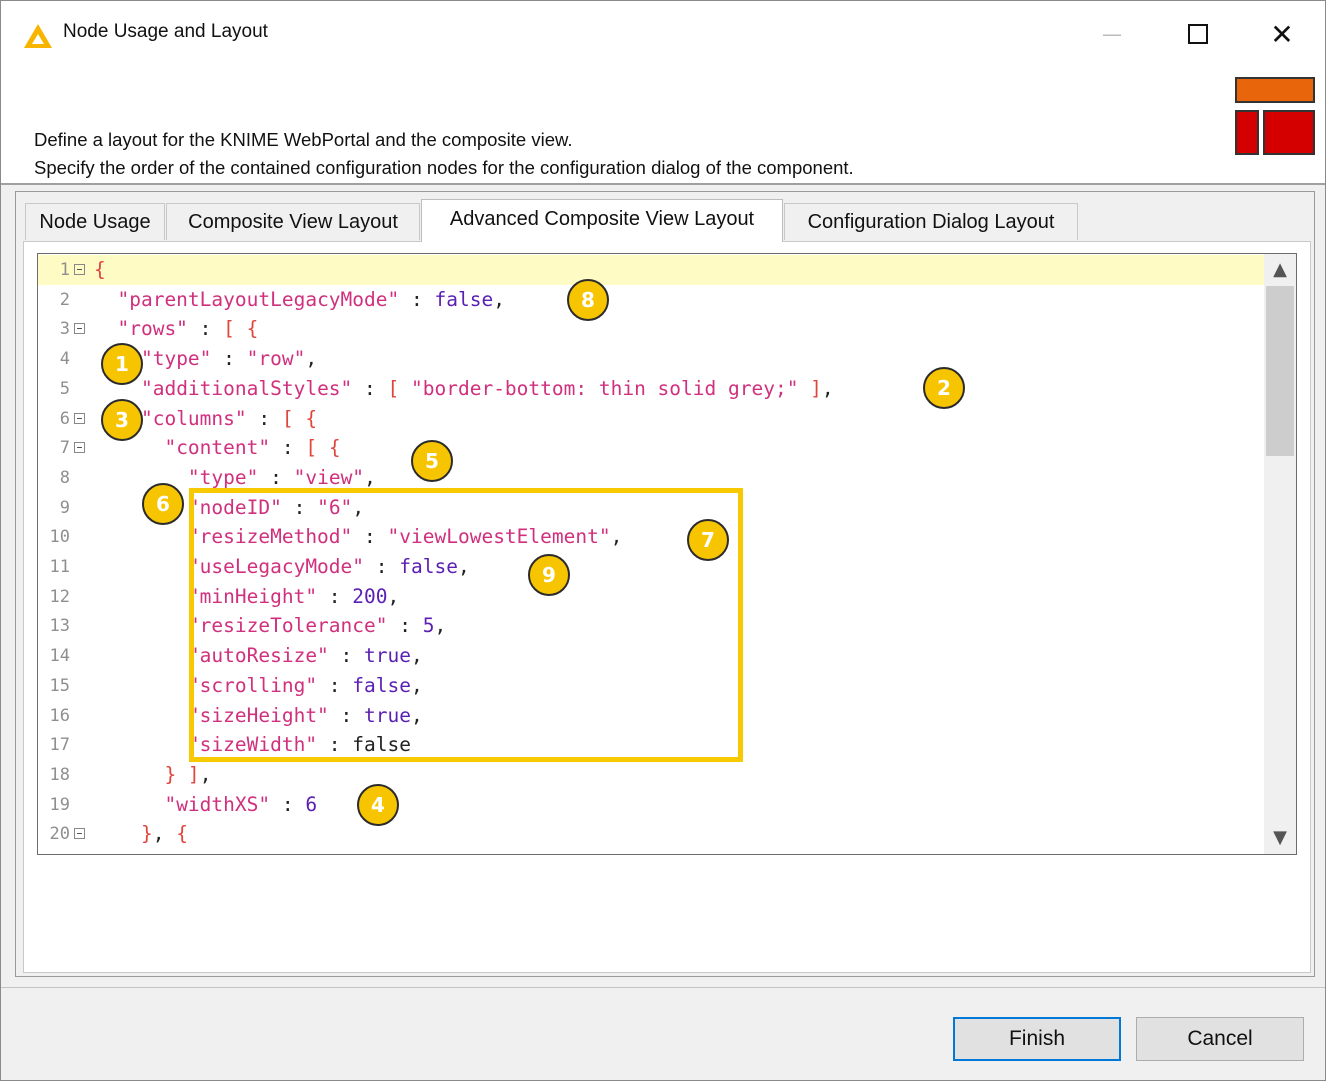 The width and height of the screenshot is (1326, 1081). What do you see at coordinates (59, 804) in the screenshot?
I see `line-number: 19` at bounding box center [59, 804].